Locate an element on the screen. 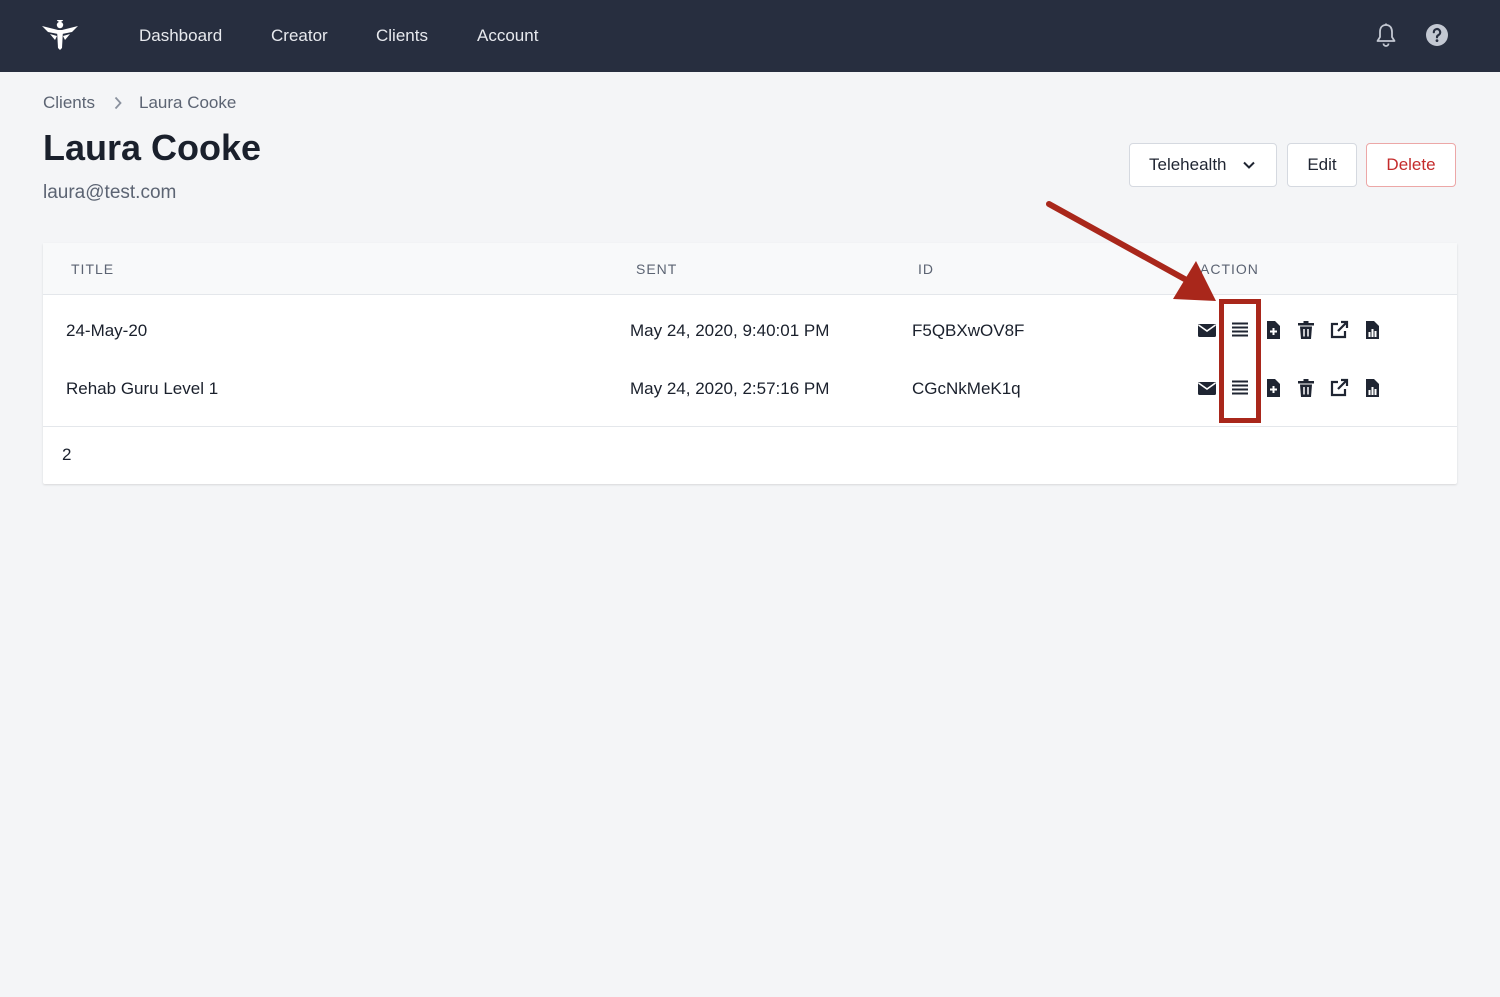  column-action: ACTION is located at coordinates (1229, 269).